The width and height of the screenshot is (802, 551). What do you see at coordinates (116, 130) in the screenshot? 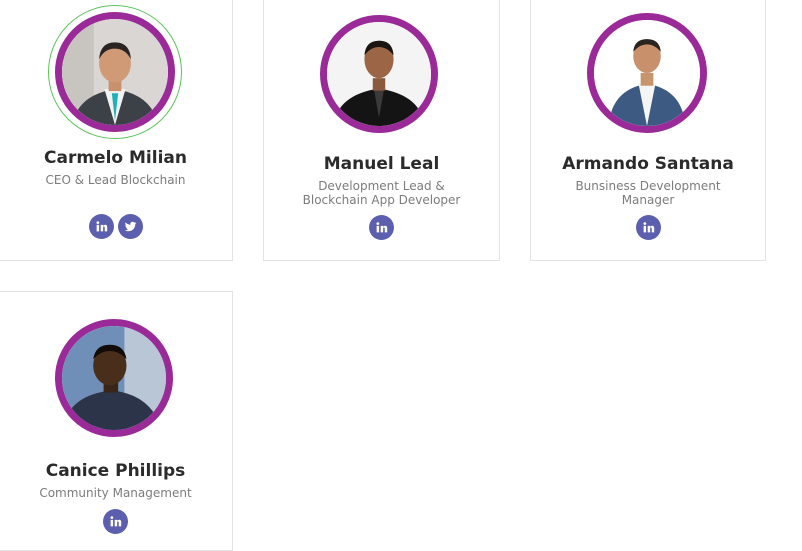
I see `team-card-carmelo-milian: Carmelo Milian CEO & Lead Blockchain` at bounding box center [116, 130].